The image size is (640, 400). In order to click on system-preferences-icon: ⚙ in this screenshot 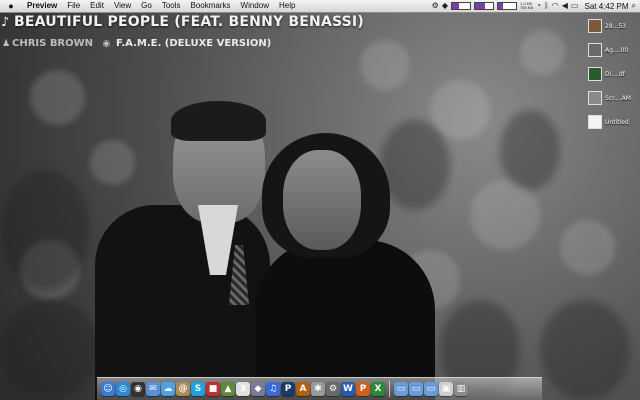, I will do `click(333, 389)`.